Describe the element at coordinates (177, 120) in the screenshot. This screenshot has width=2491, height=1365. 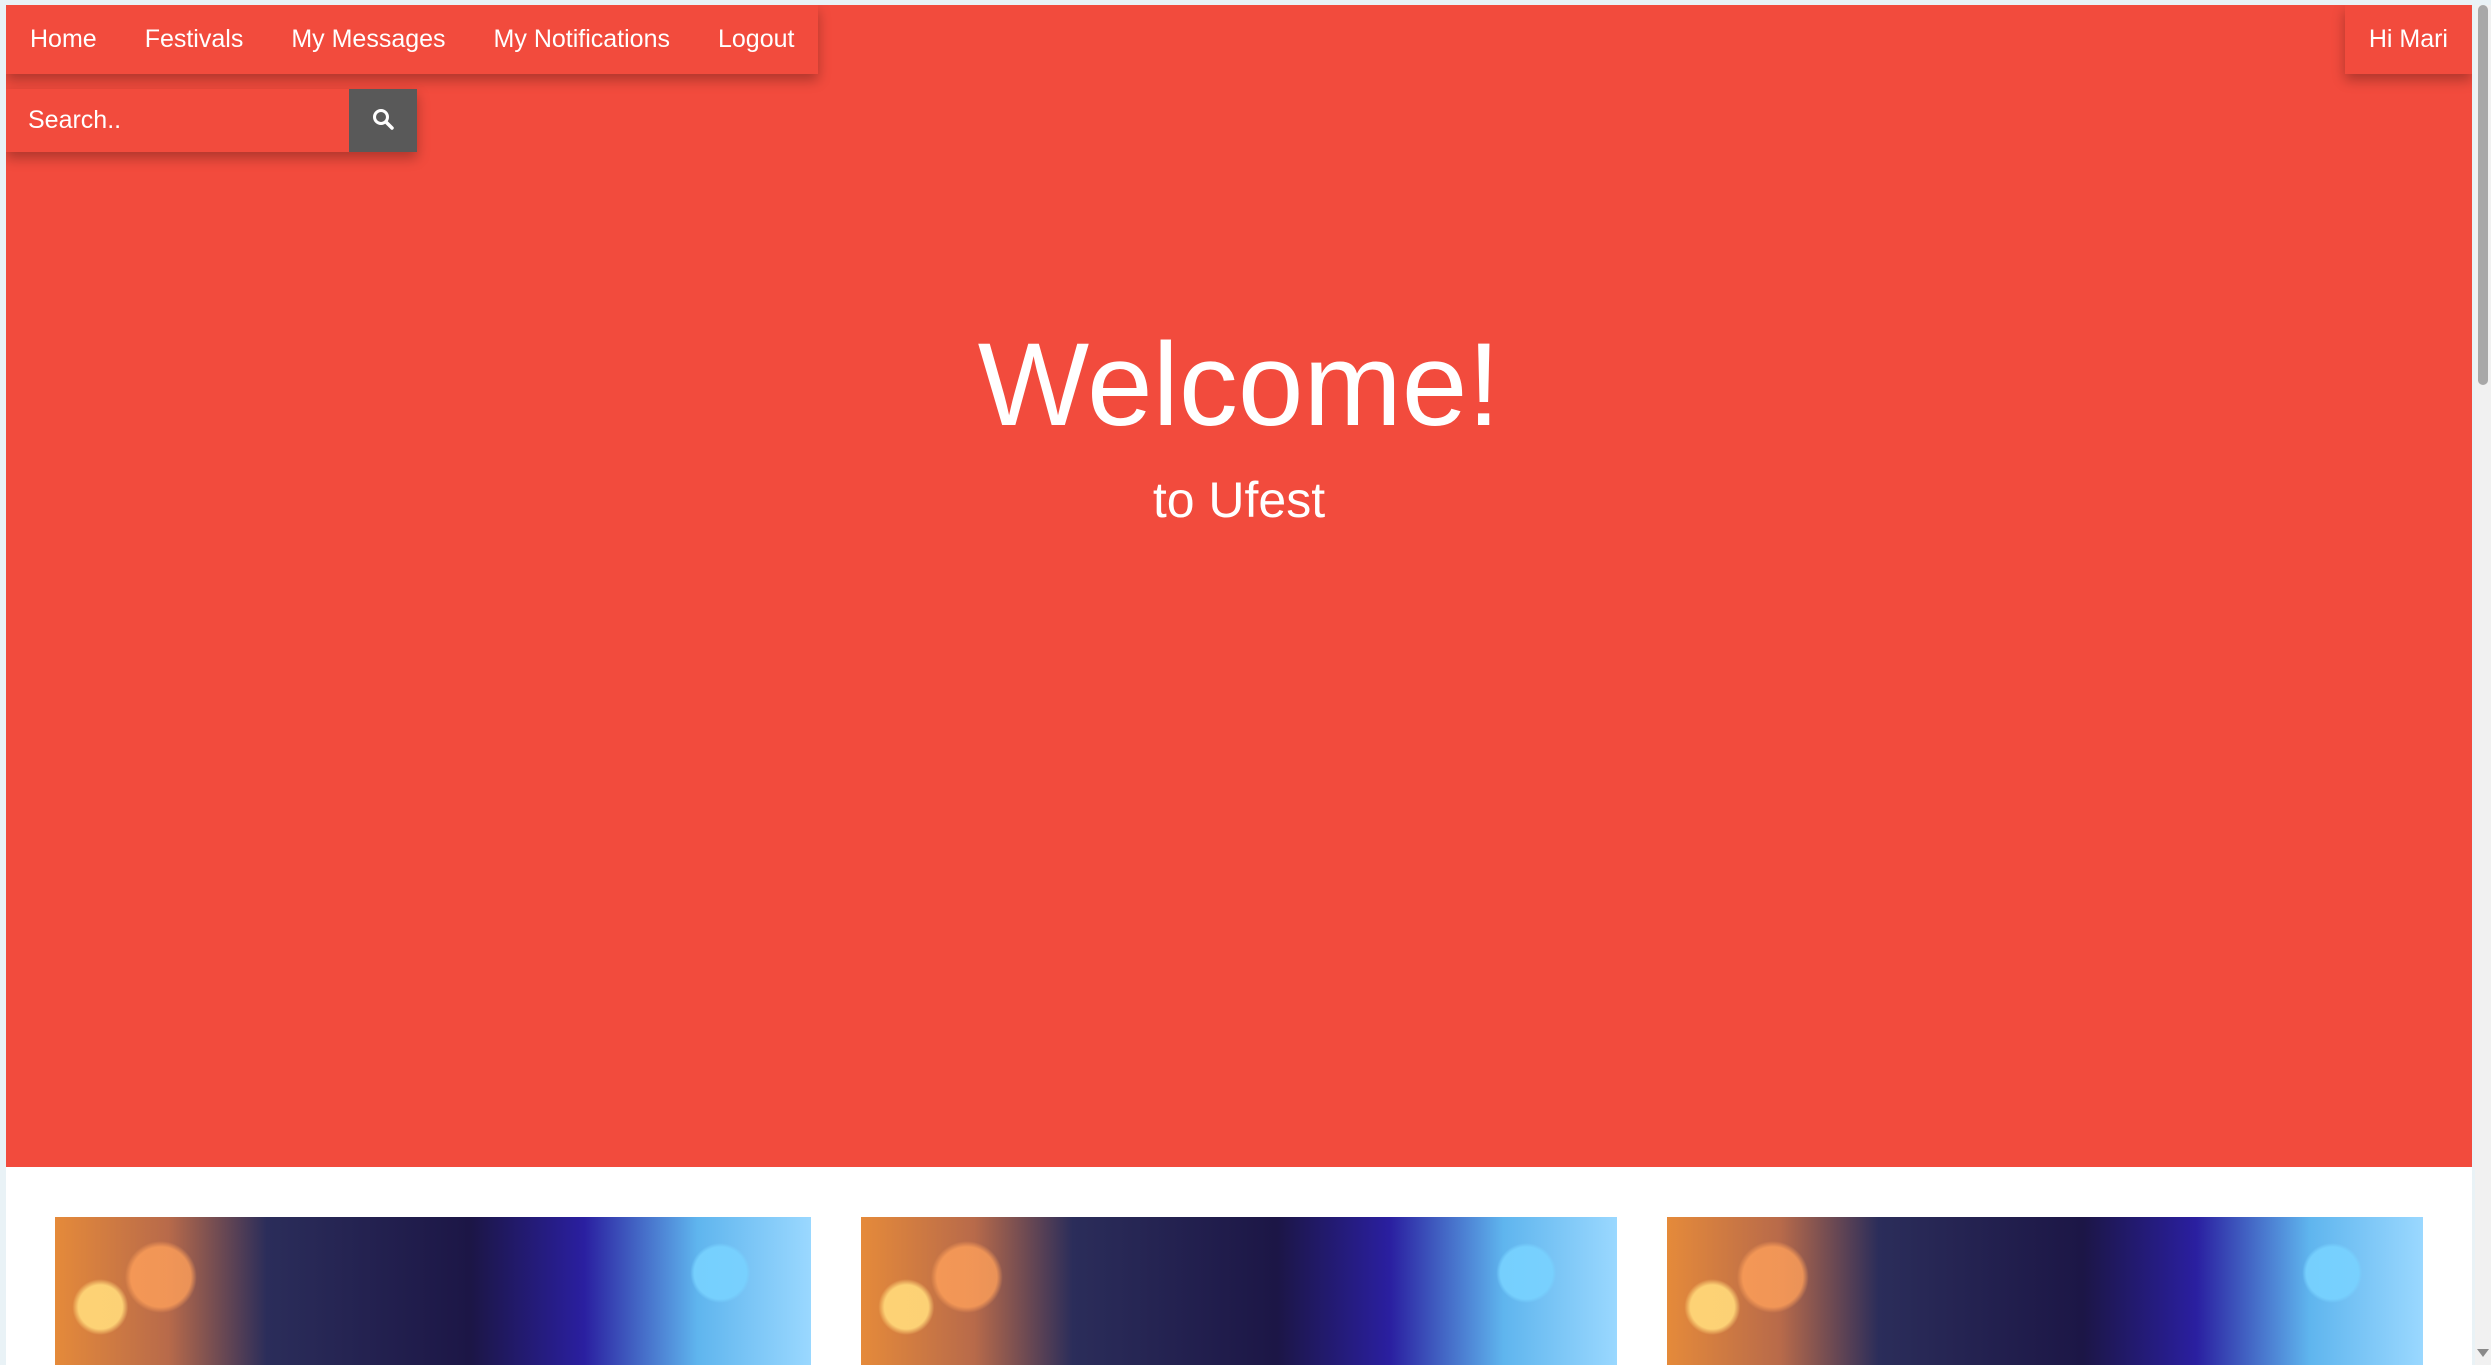
I see `search-input` at that location.